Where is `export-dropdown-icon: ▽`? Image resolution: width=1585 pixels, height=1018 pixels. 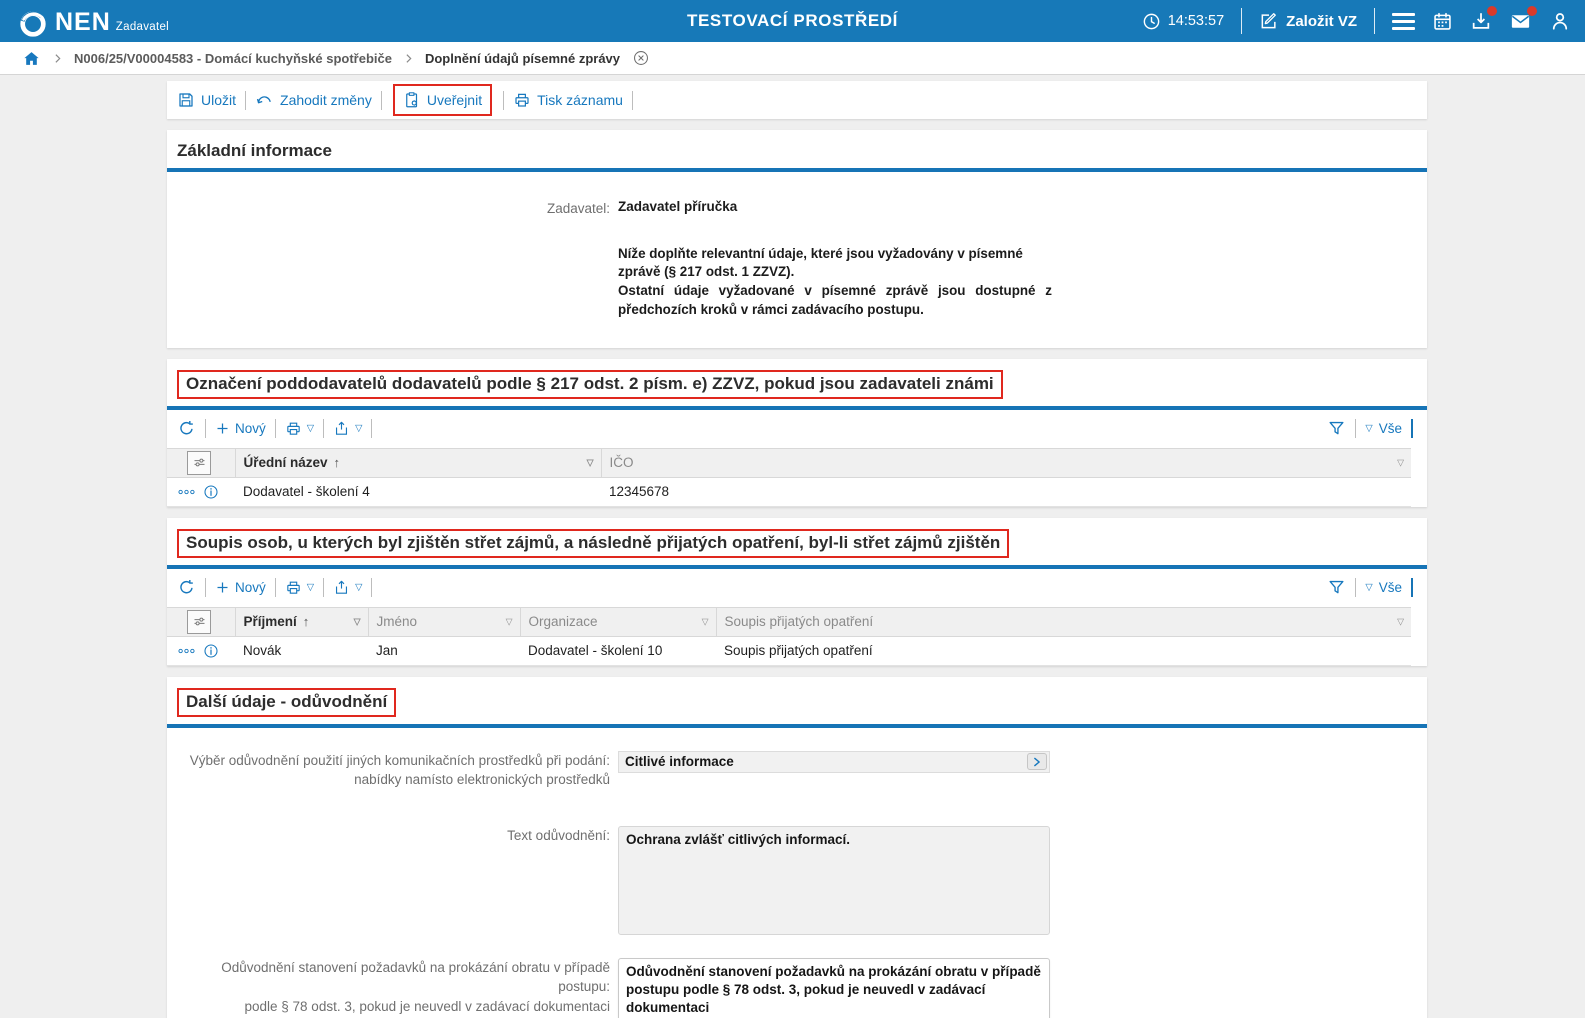
export-dropdown-icon: ▽ is located at coordinates (359, 587).